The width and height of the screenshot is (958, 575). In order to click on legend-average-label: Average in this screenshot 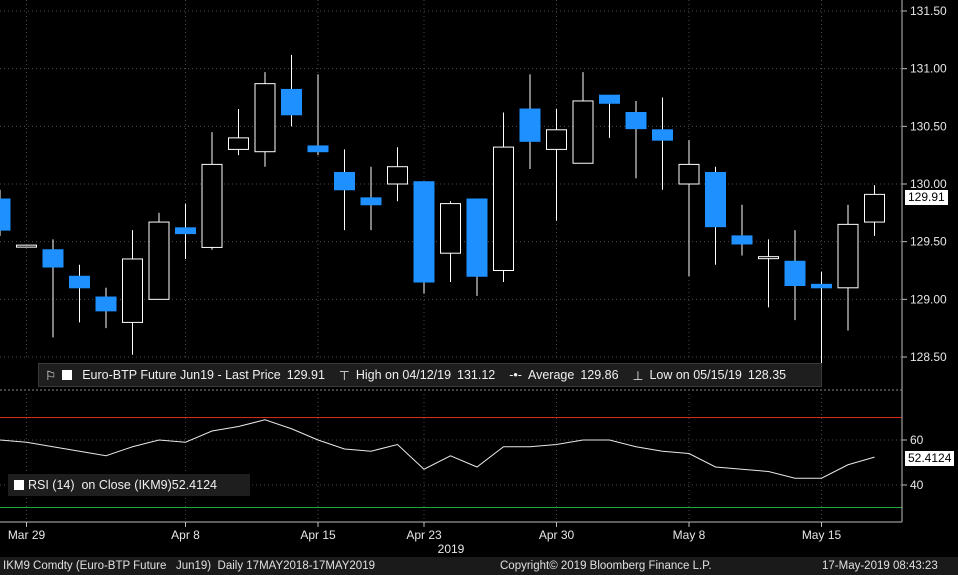, I will do `click(551, 375)`.